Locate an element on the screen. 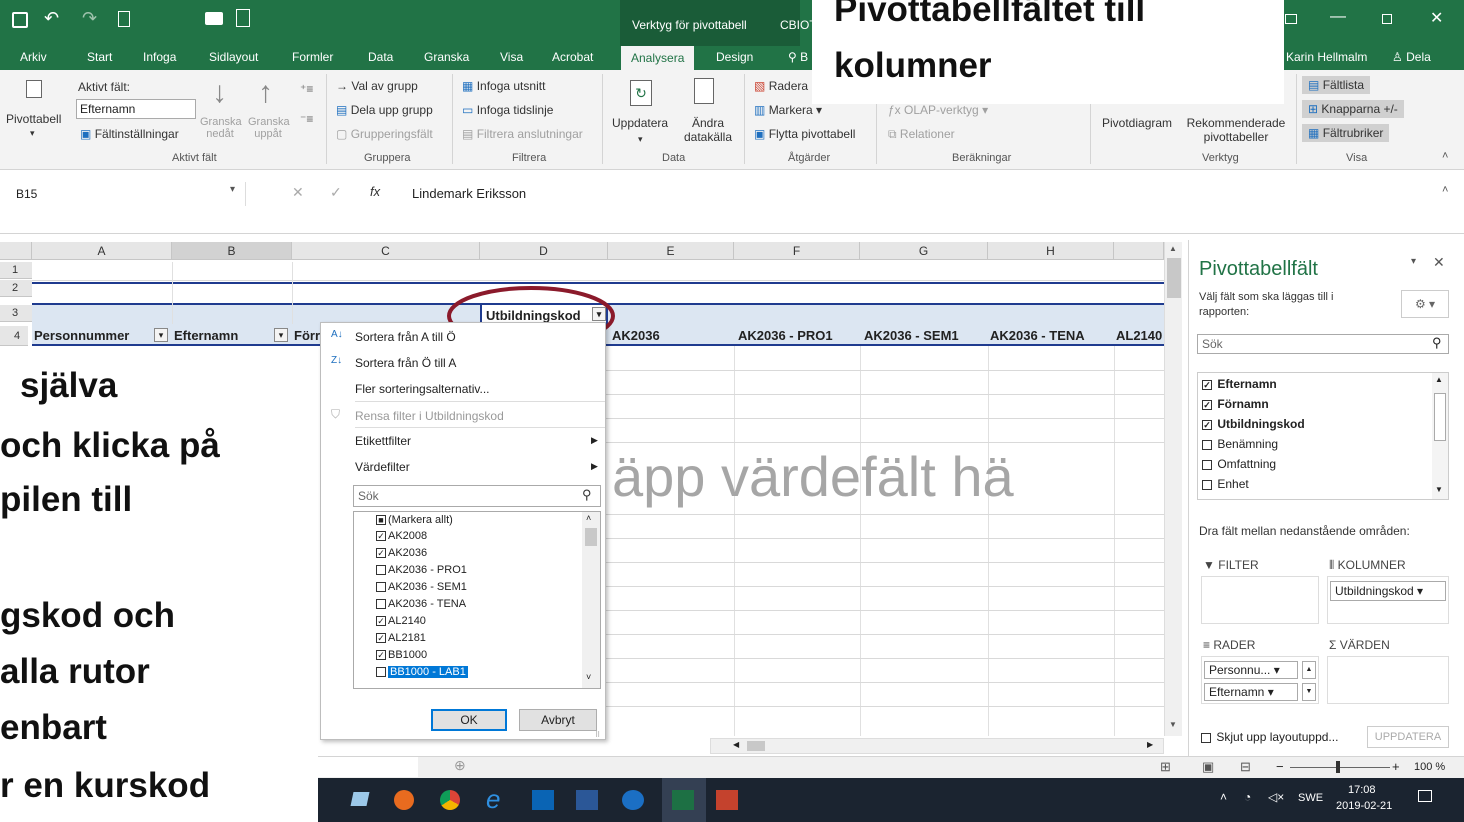  list-scrollbar: ˄ ˅ is located at coordinates (591, 600).